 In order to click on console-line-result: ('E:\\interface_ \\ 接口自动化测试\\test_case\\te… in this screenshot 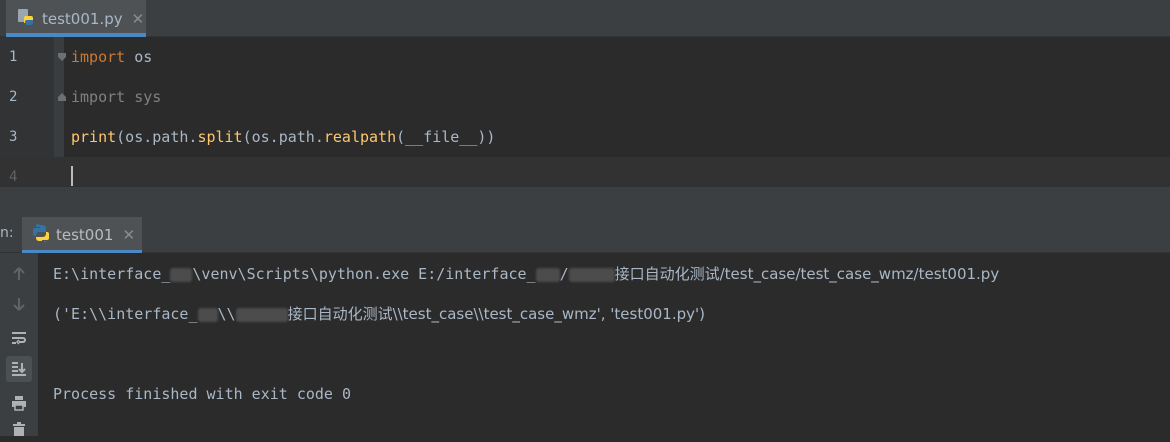, I will do `click(379, 314)`.